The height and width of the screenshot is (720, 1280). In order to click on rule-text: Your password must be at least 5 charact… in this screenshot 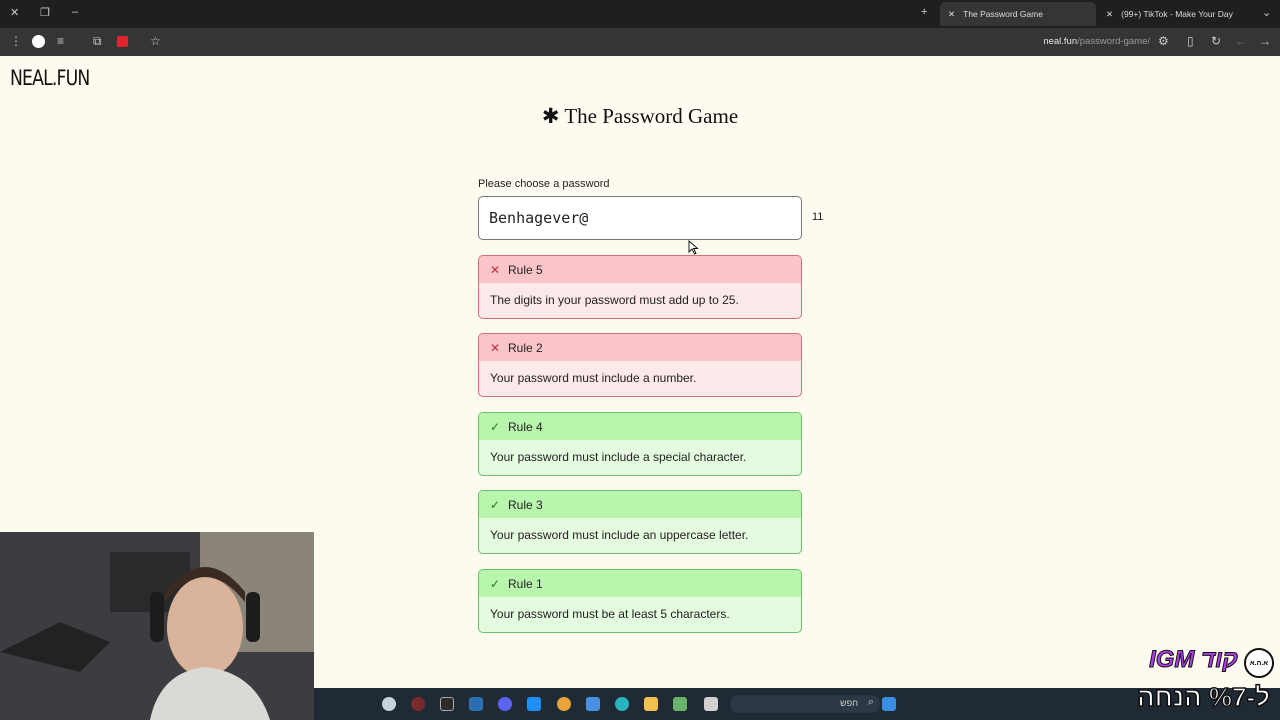, I will do `click(610, 614)`.